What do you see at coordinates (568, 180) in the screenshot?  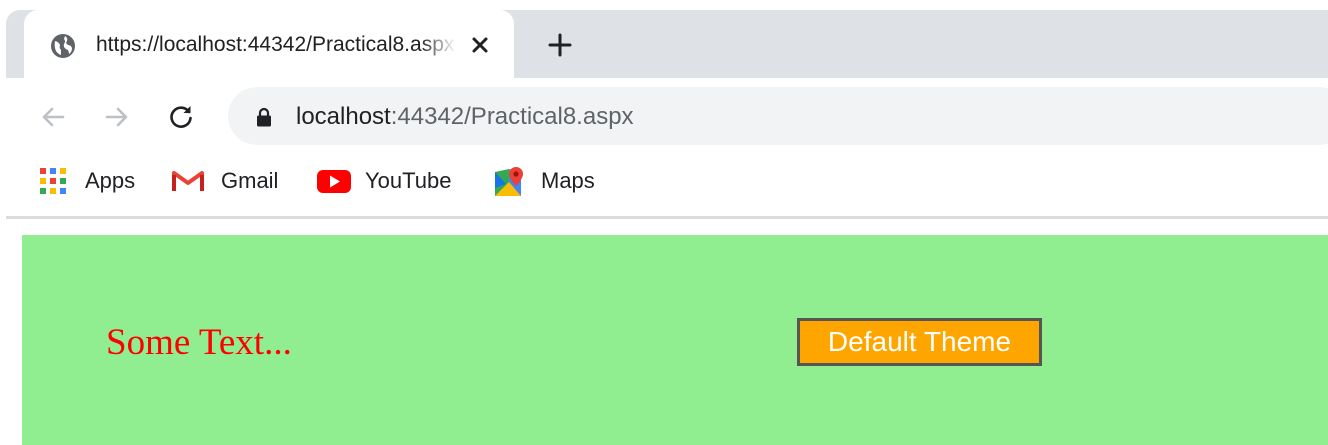 I see `bookmark-label: Maps` at bounding box center [568, 180].